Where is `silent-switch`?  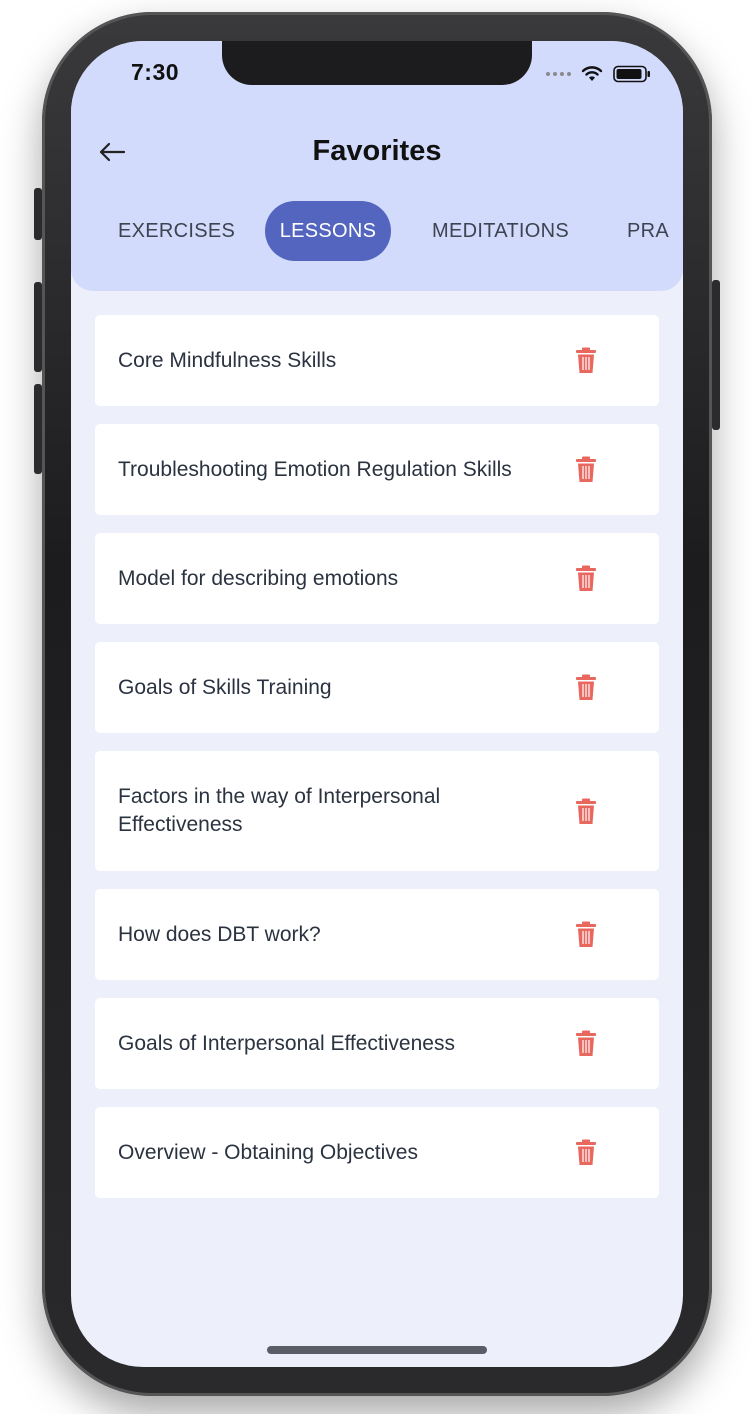
silent-switch is located at coordinates (38, 214).